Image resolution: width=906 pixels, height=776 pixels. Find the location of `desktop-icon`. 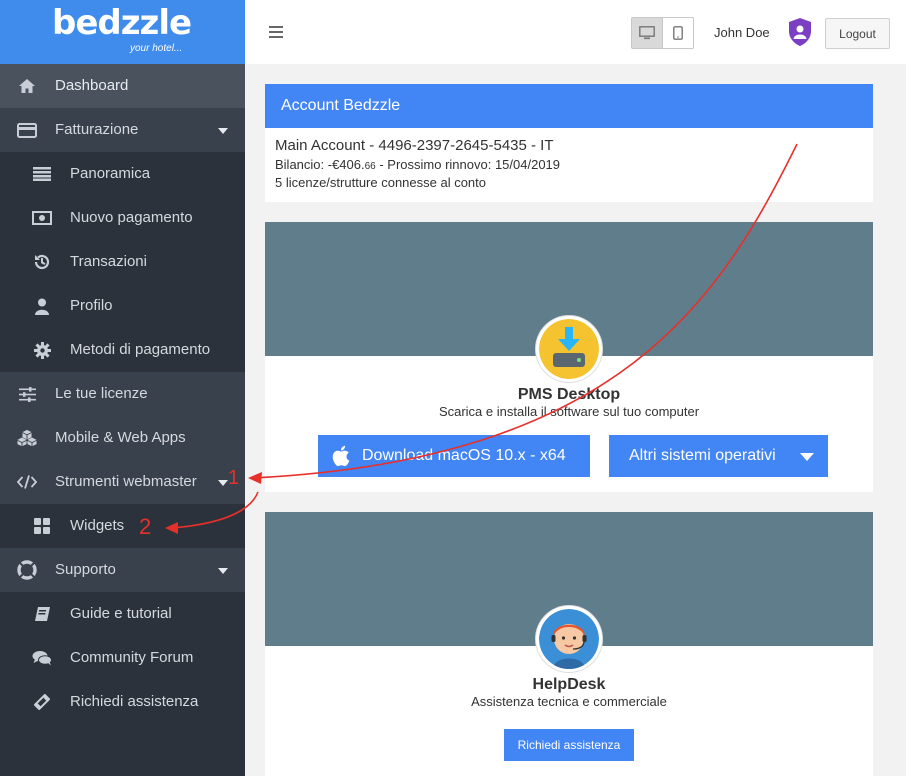

desktop-icon is located at coordinates (646, 33).